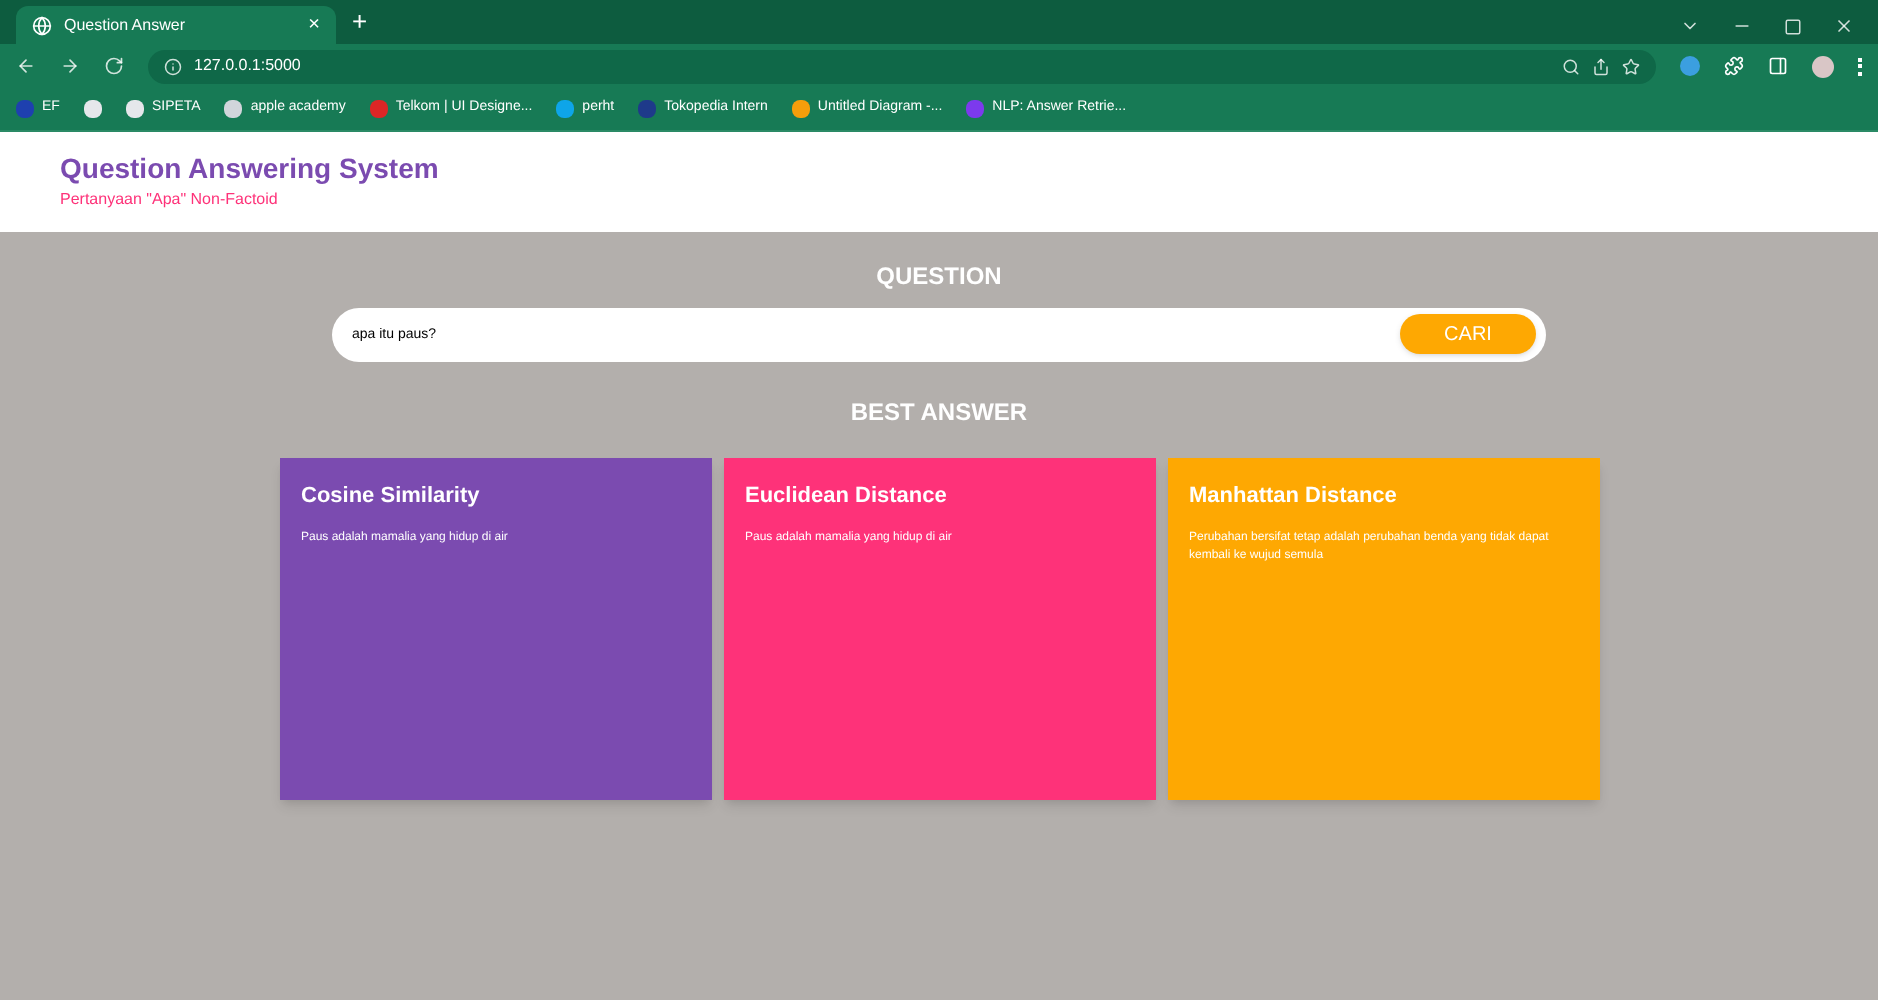 The height and width of the screenshot is (1000, 1878). I want to click on card-title: Euclidean Distance, so click(847, 497).